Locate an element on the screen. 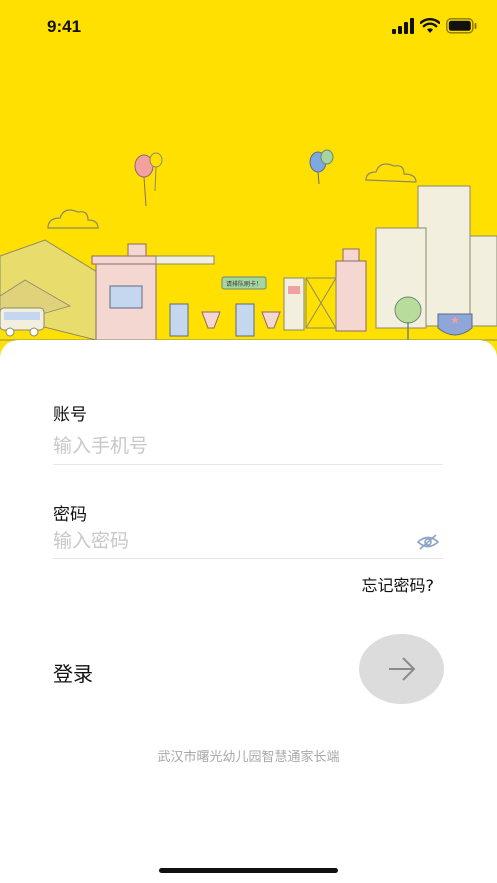 The width and height of the screenshot is (497, 883). home-indicator is located at coordinates (248, 870).